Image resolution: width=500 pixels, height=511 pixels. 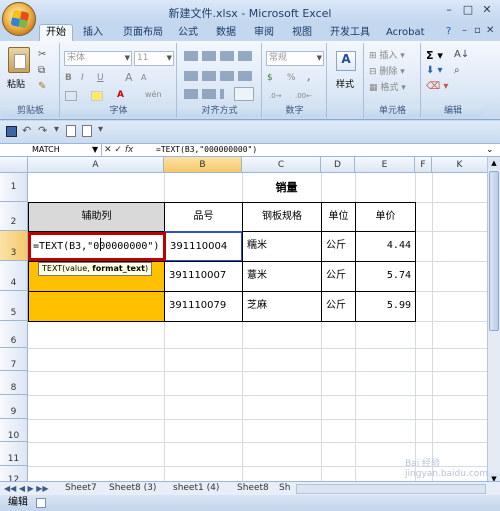 What do you see at coordinates (282, 217) in the screenshot?
I see `header-spec: 钢板规格` at bounding box center [282, 217].